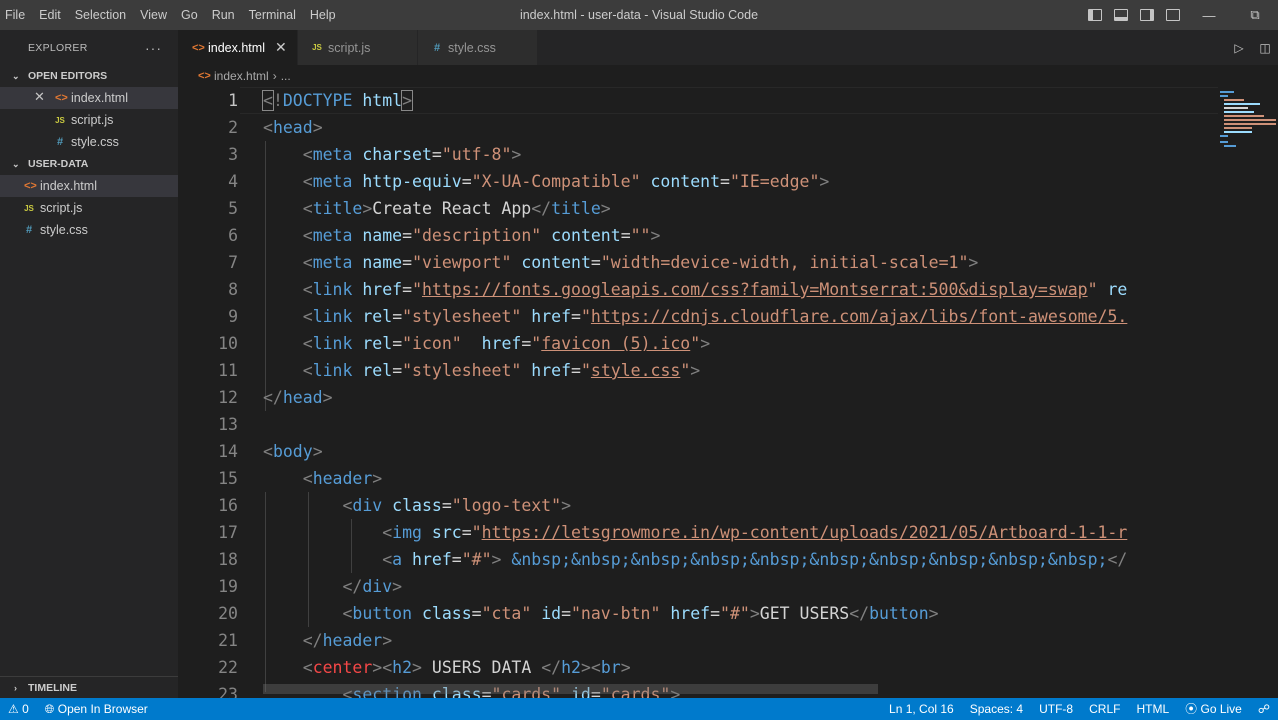  What do you see at coordinates (153, 48) in the screenshot?
I see `more-actions-icon: ···` at bounding box center [153, 48].